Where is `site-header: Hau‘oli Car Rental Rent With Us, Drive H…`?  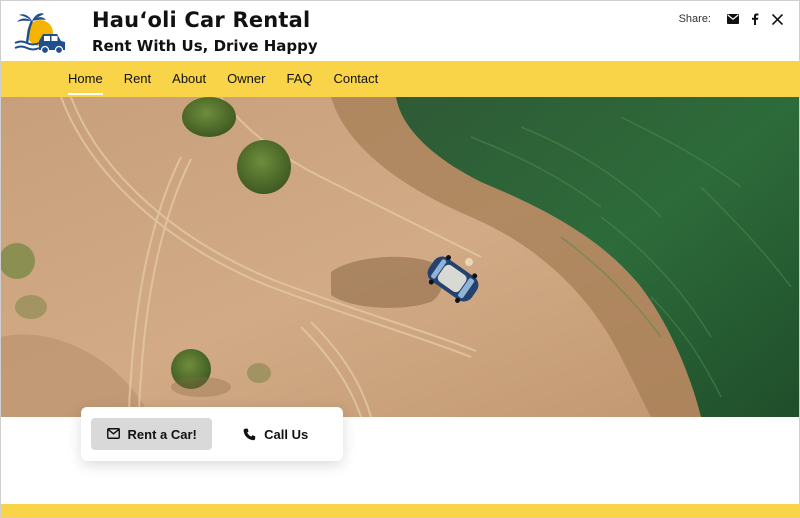
site-header: Hau‘oli Car Rental Rent With Us, Drive H… is located at coordinates (400, 31).